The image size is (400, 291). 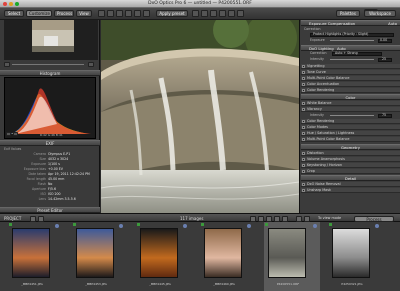 What do you see at coordinates (50, 143) in the screenshot?
I see `exif-header: EXIF` at bounding box center [50, 143].